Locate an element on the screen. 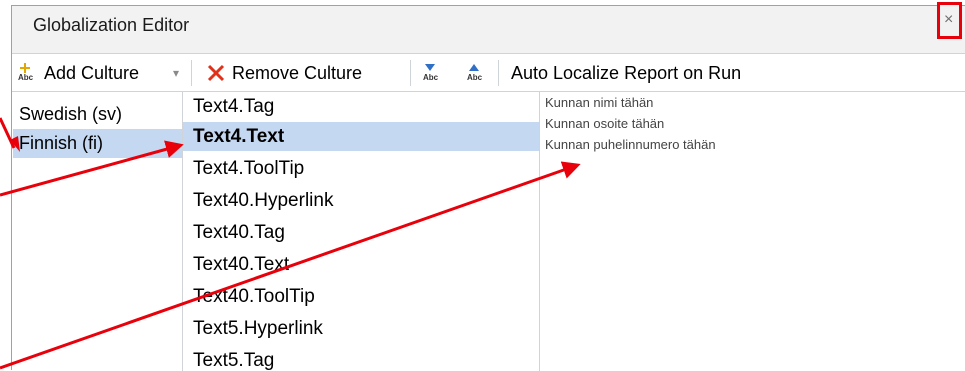  resource-label: Text4.Tag is located at coordinates (234, 106).